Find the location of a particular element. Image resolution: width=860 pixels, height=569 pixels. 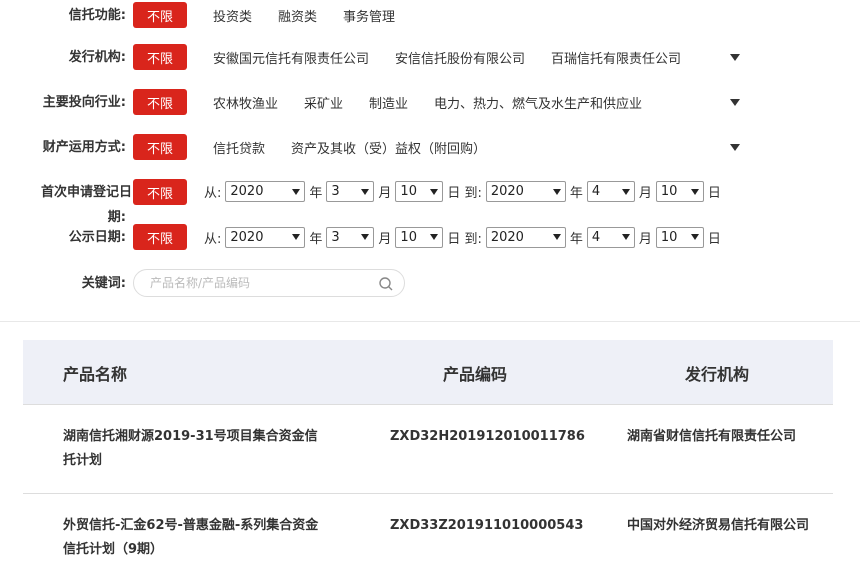

column-header-name: 产品名称 is located at coordinates (95, 374).